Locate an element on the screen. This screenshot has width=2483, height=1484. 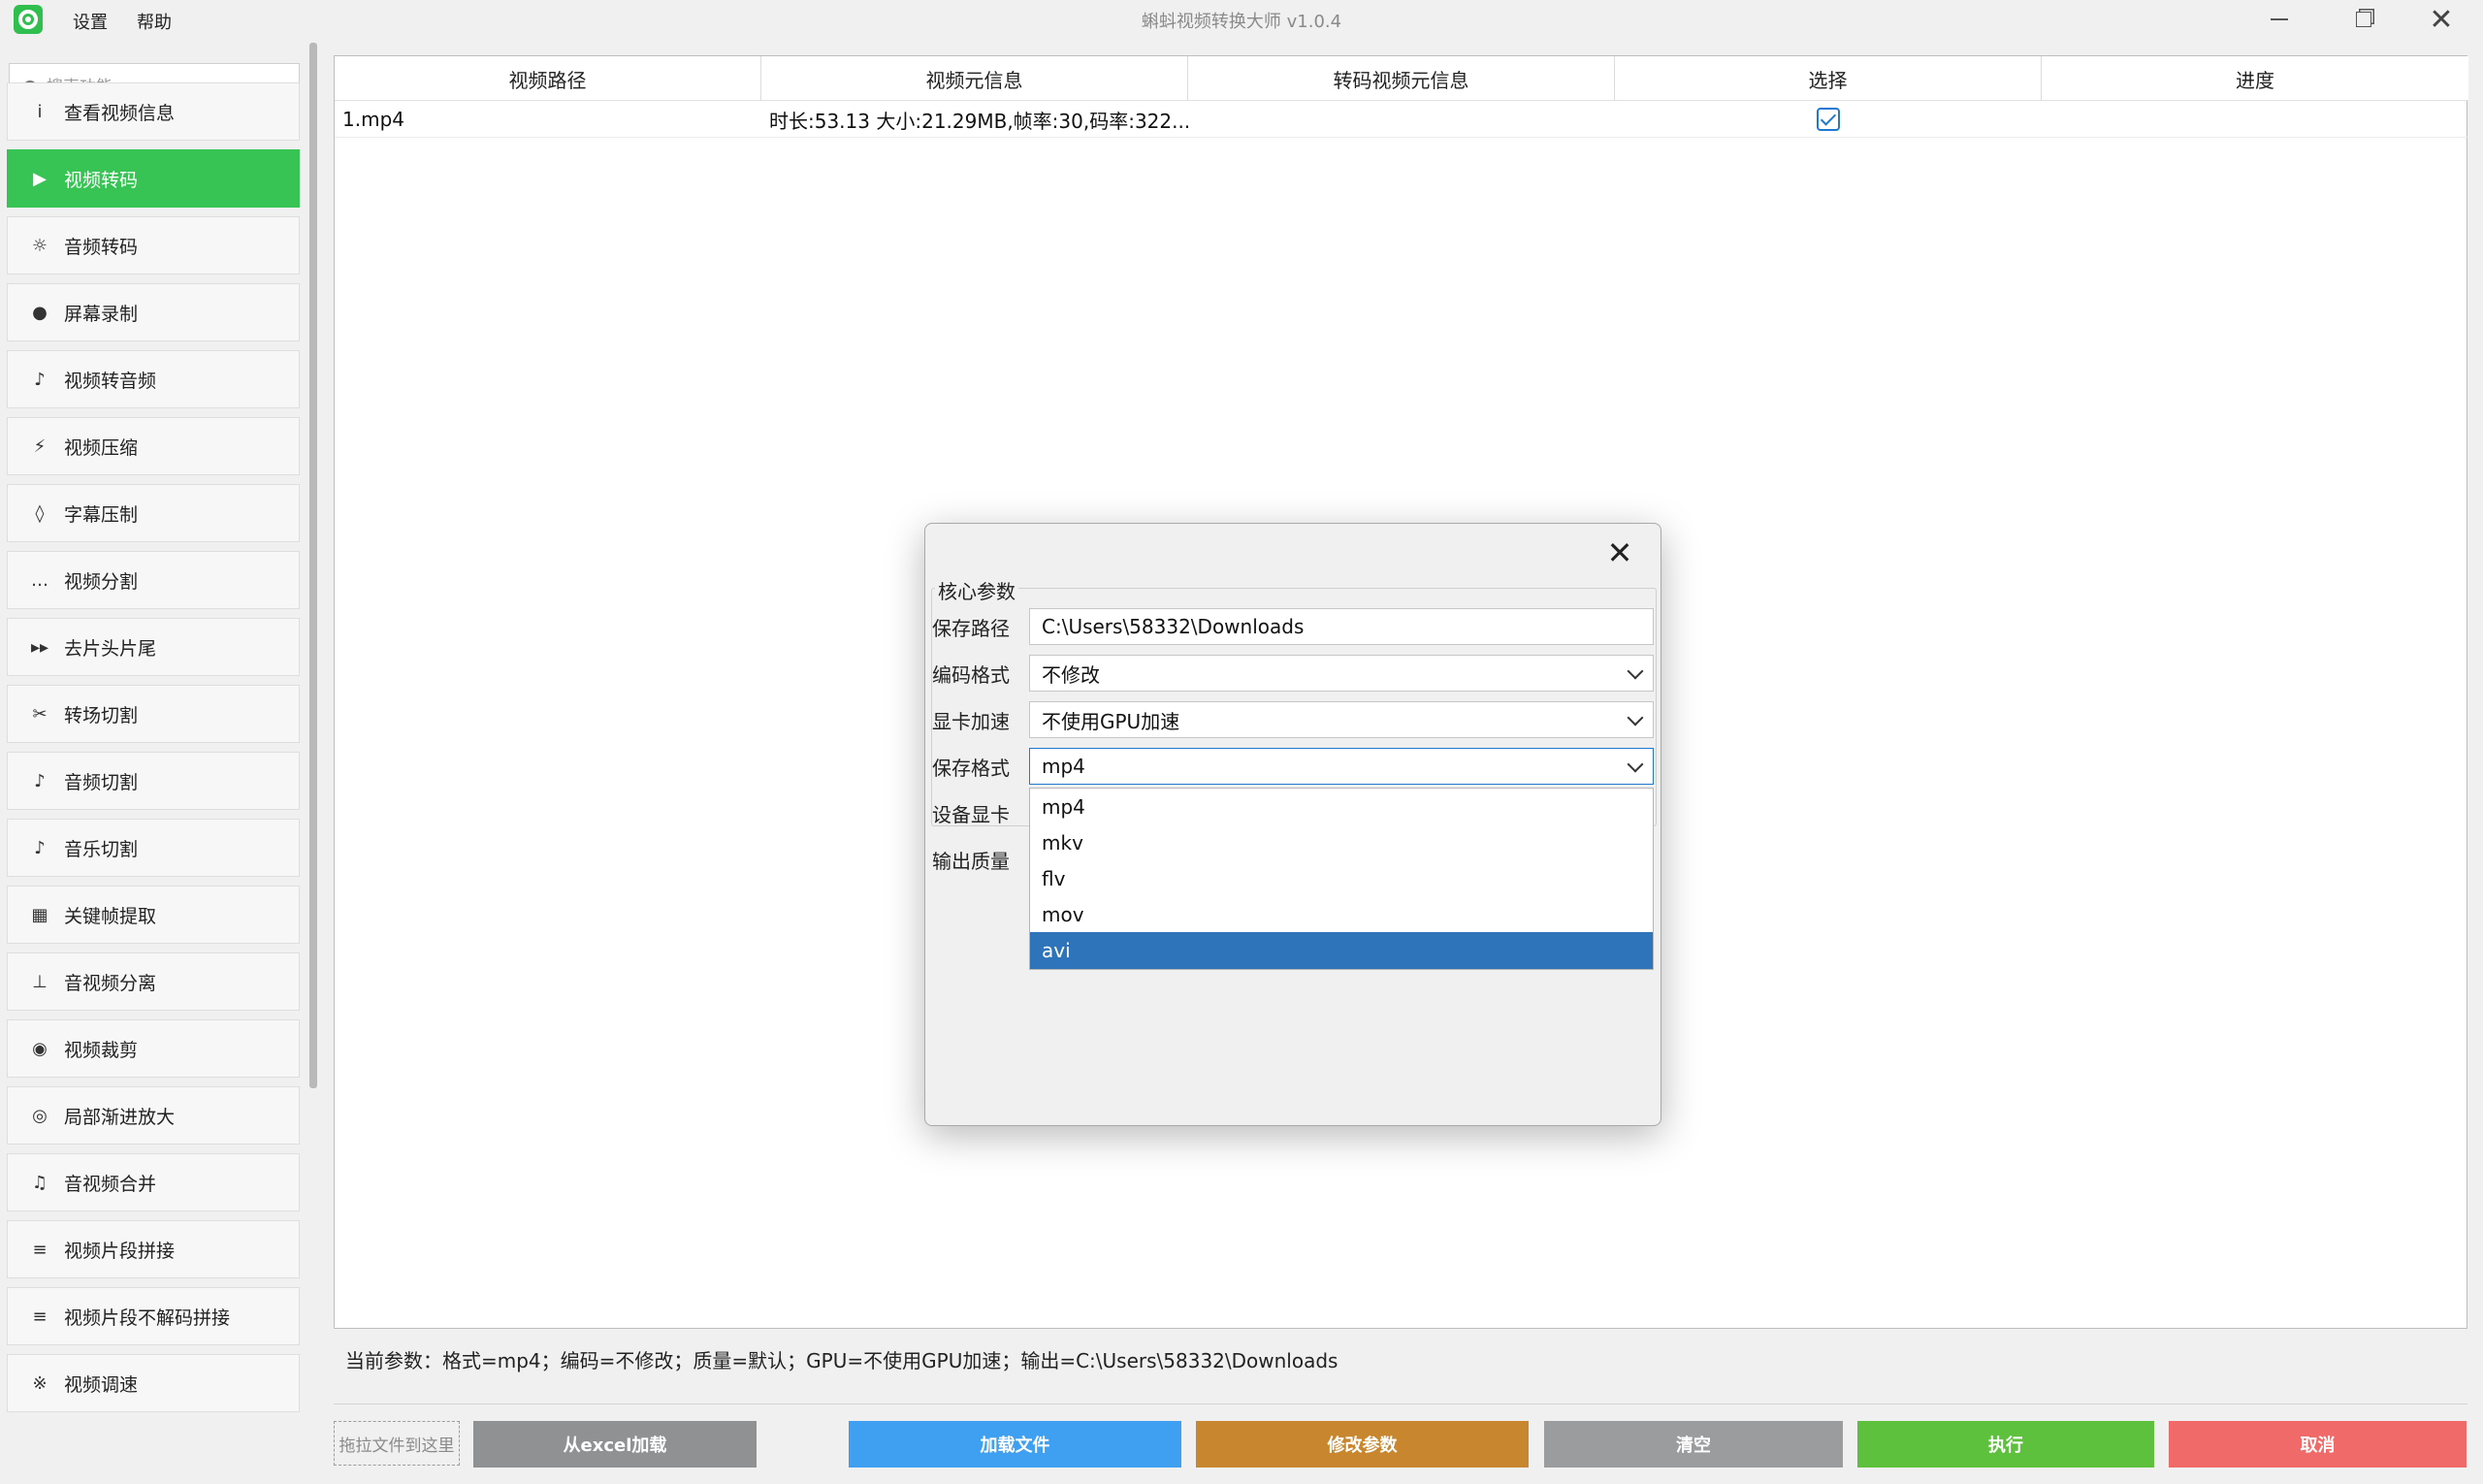
sidebar-item: ♪ 视频转音频 is located at coordinates (154, 379).